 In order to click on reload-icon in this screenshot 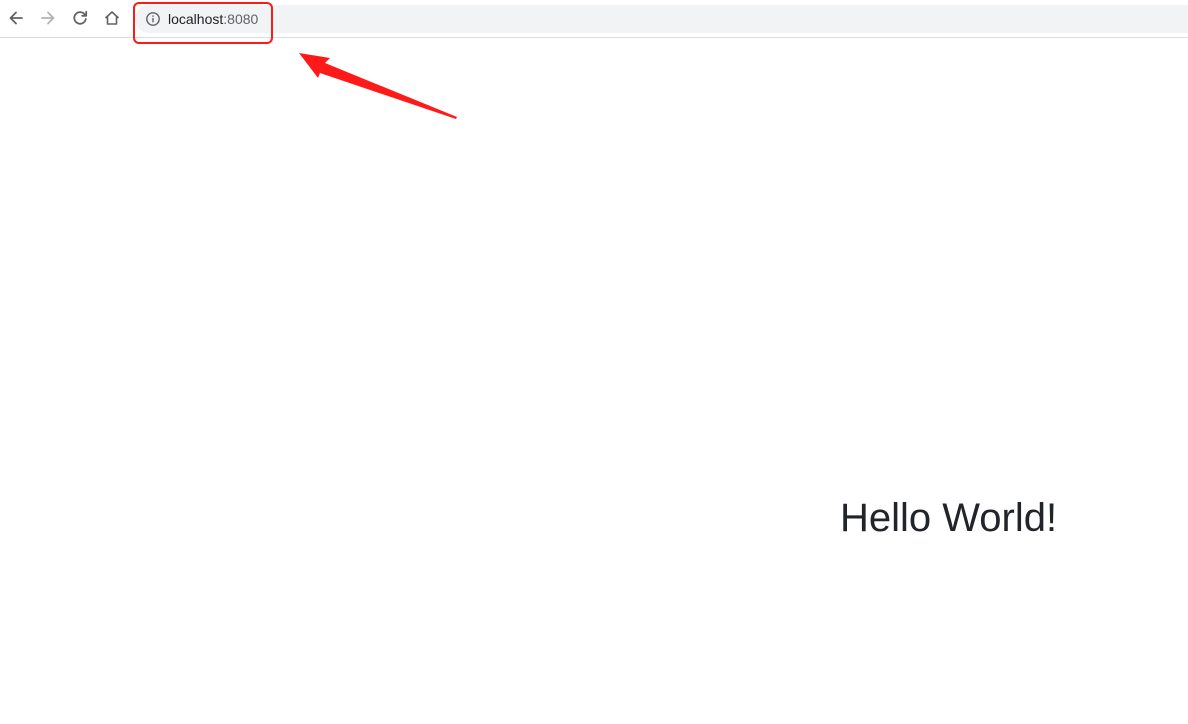, I will do `click(80, 17)`.